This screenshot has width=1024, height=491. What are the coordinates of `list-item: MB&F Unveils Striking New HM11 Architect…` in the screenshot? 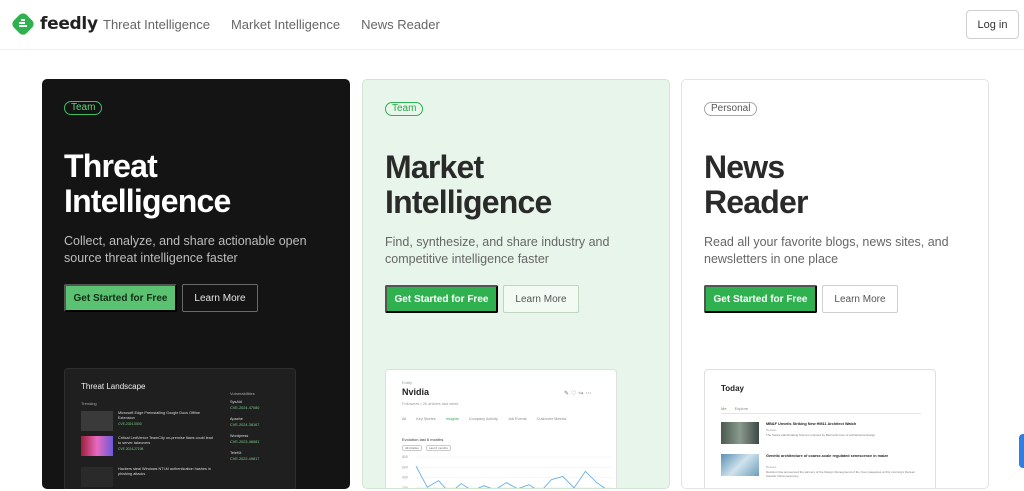 It's located at (821, 434).